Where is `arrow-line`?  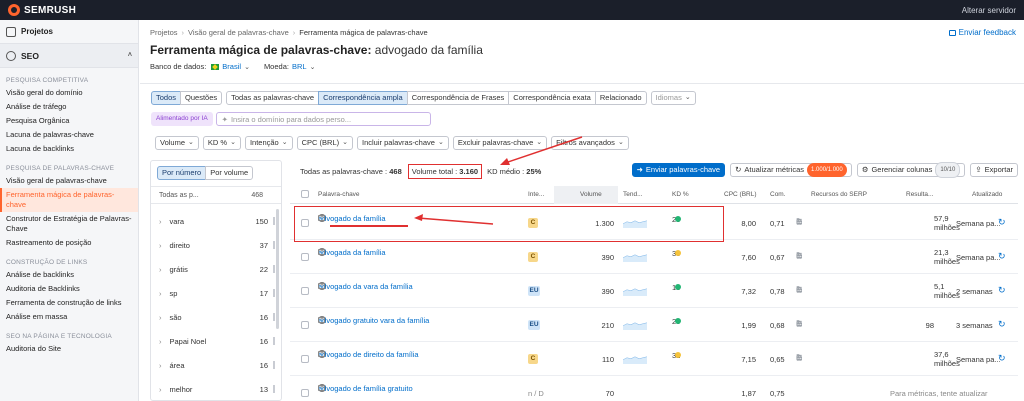 arrow-line is located at coordinates (543, 150).